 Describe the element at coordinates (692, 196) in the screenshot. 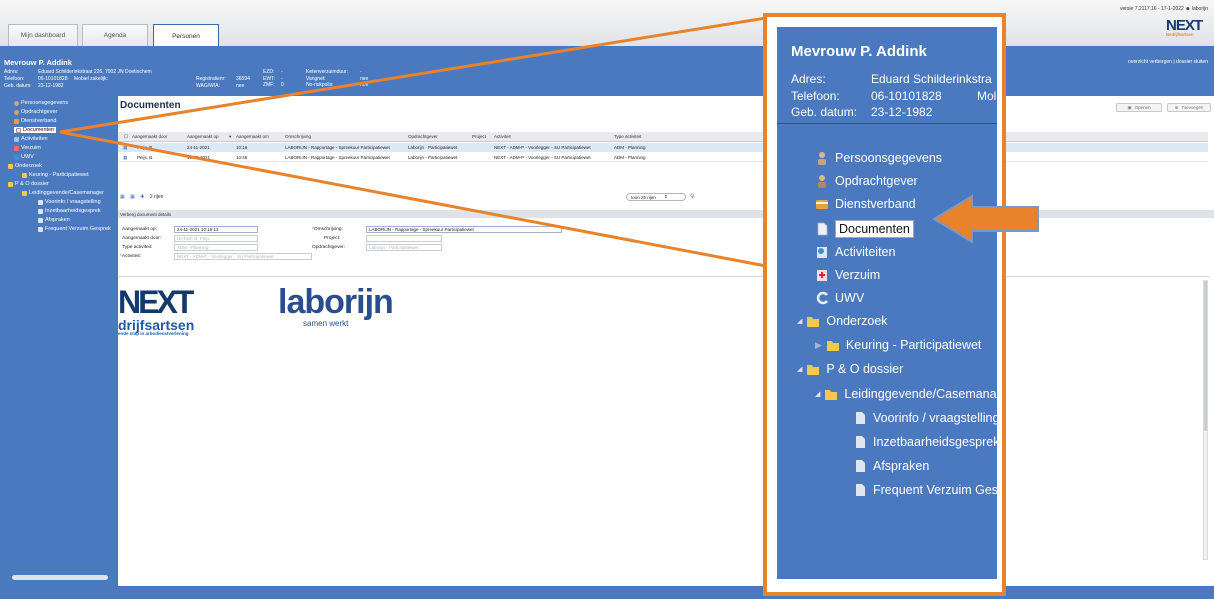

I see `search-icon: ⚲` at that location.